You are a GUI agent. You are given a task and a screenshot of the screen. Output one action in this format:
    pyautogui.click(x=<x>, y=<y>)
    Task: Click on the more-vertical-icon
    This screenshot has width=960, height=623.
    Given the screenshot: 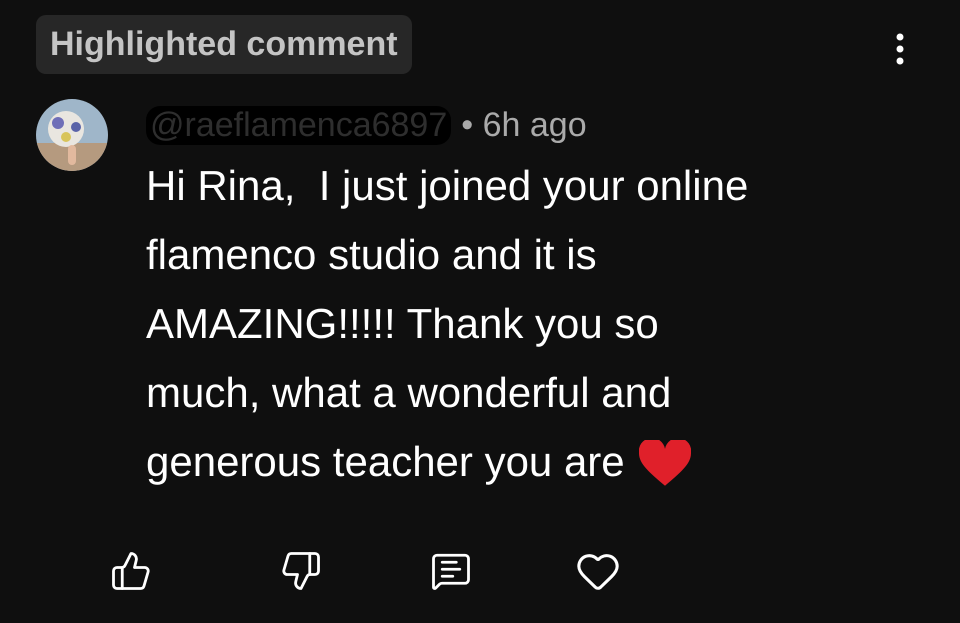 What is the action you would take?
    pyautogui.click(x=900, y=49)
    